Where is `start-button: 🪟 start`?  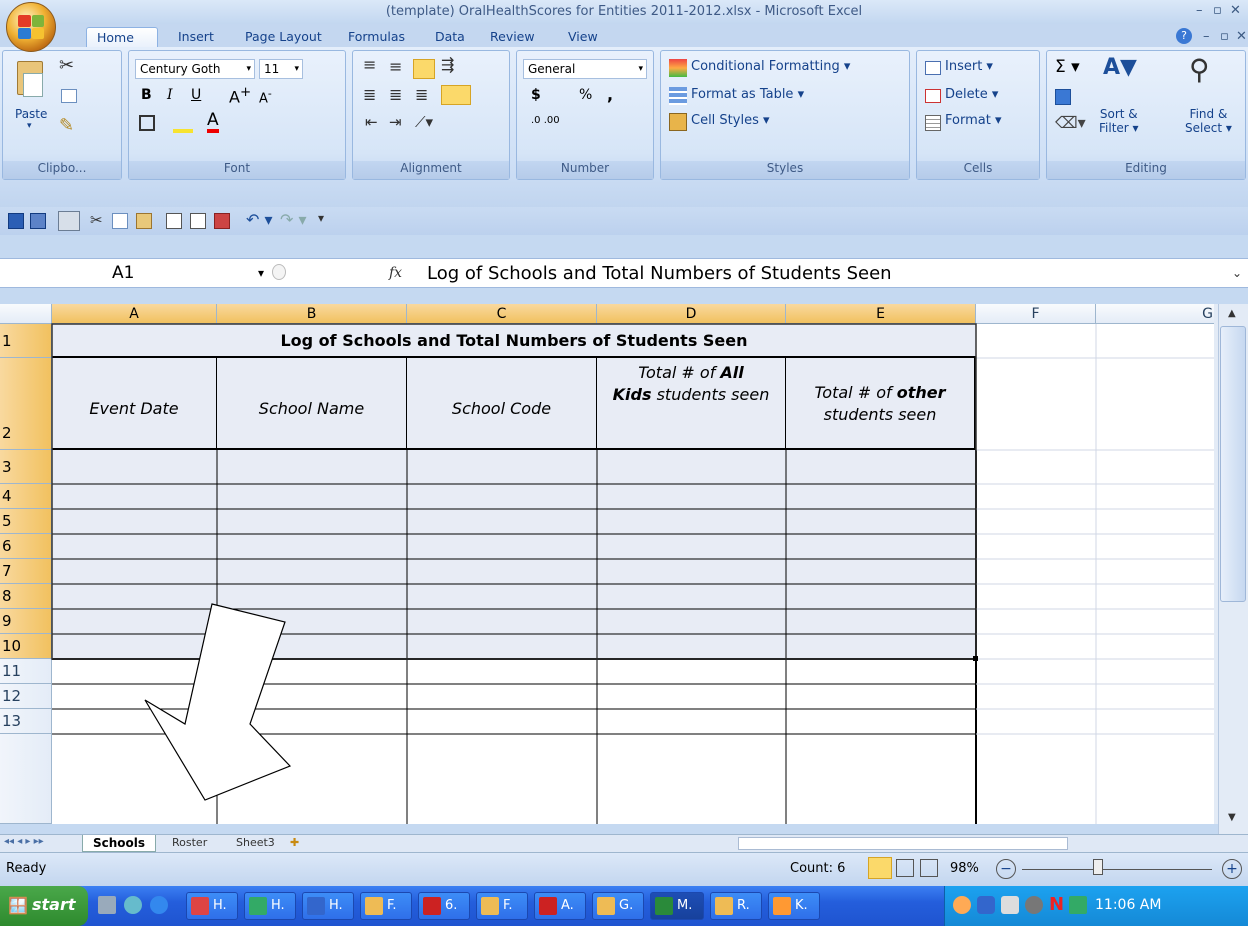
start-button: 🪟 start is located at coordinates (44, 906).